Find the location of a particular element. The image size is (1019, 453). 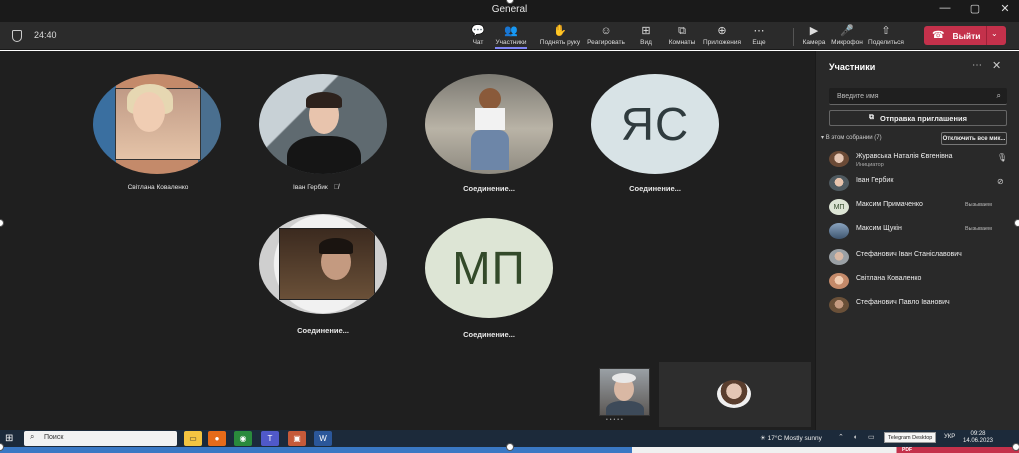

invite-button: ⧉ Отправка приглашения is located at coordinates (918, 118).